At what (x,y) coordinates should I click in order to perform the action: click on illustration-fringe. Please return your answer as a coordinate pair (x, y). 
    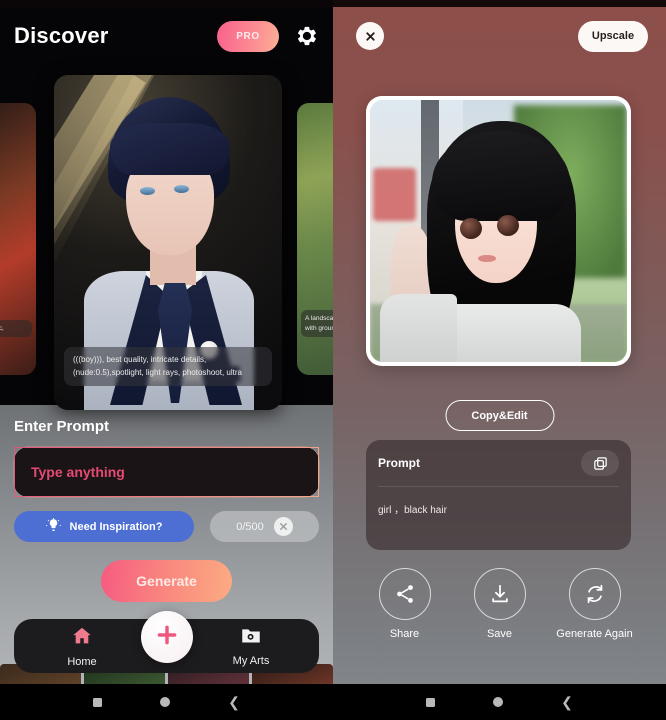
    Looking at the image, I should click on (170, 149).